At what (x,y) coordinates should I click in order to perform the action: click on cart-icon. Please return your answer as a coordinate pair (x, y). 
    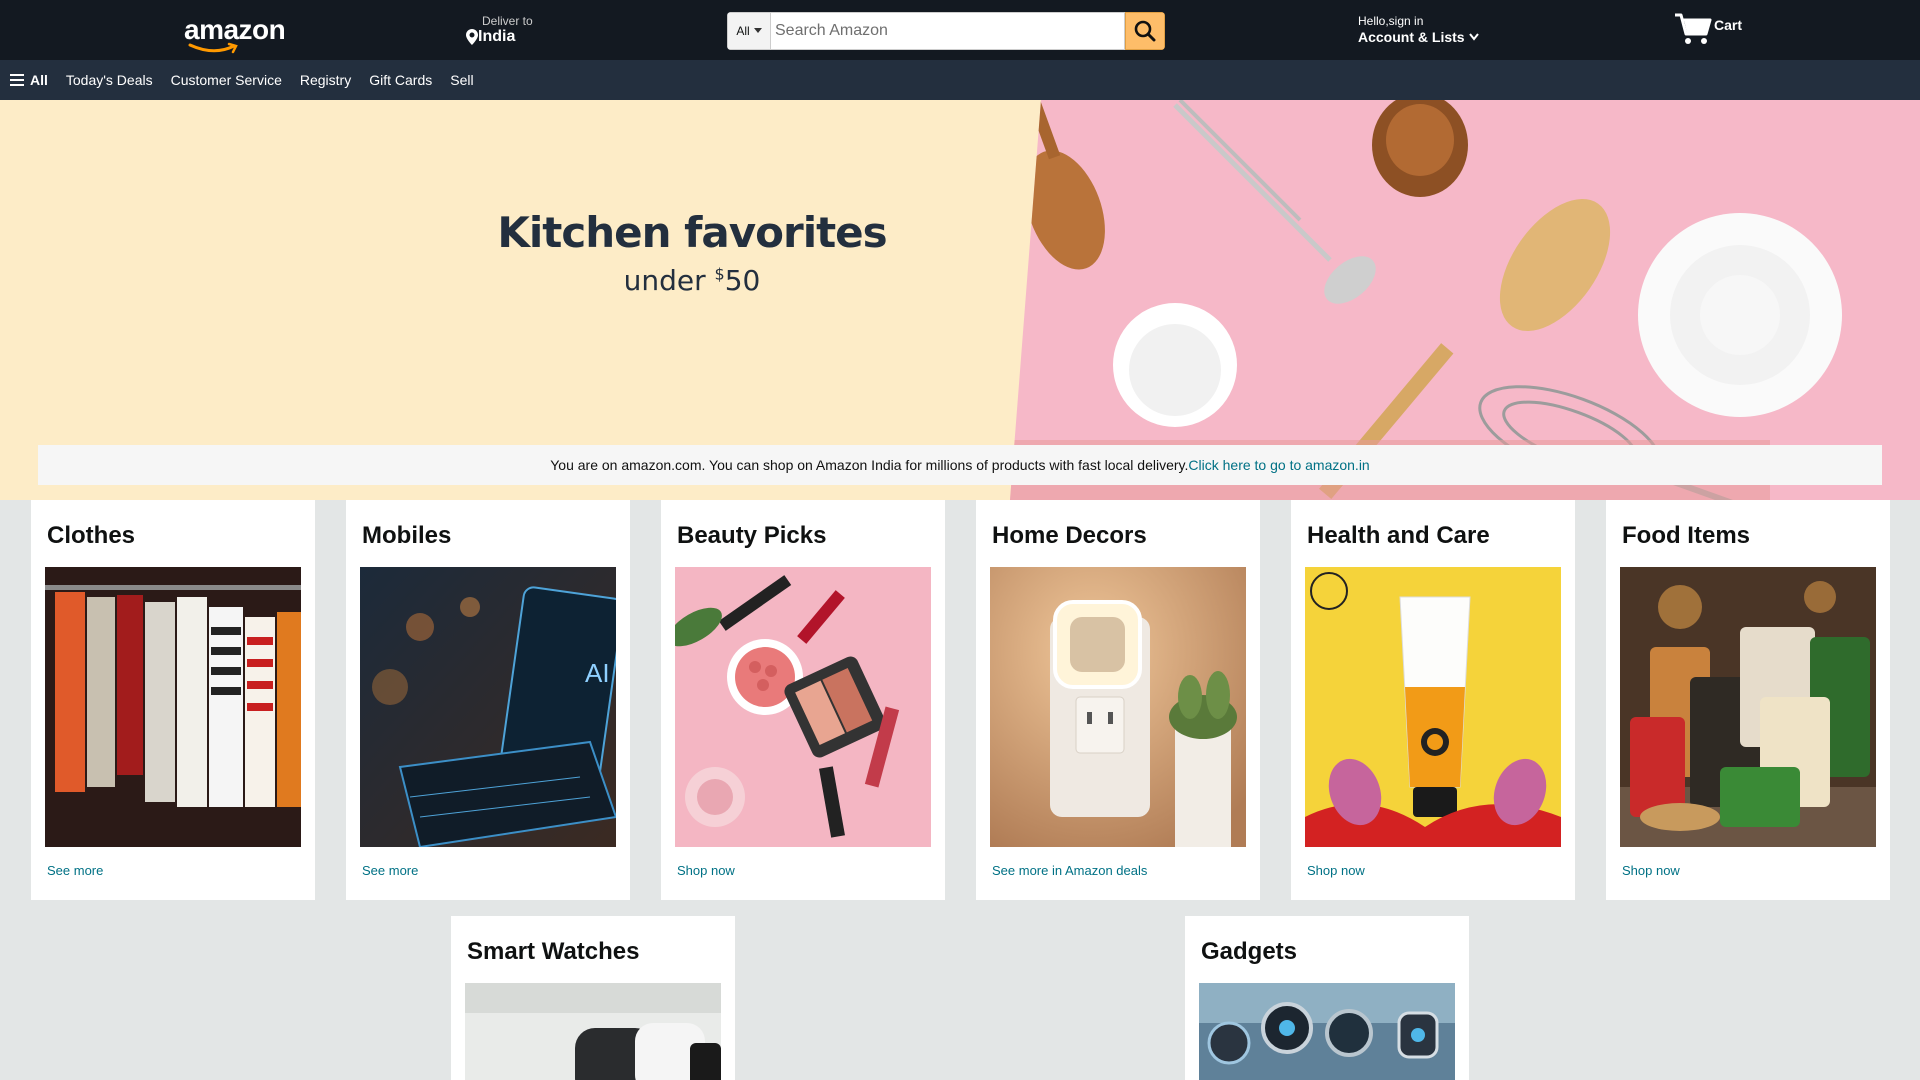
    Looking at the image, I should click on (1693, 28).